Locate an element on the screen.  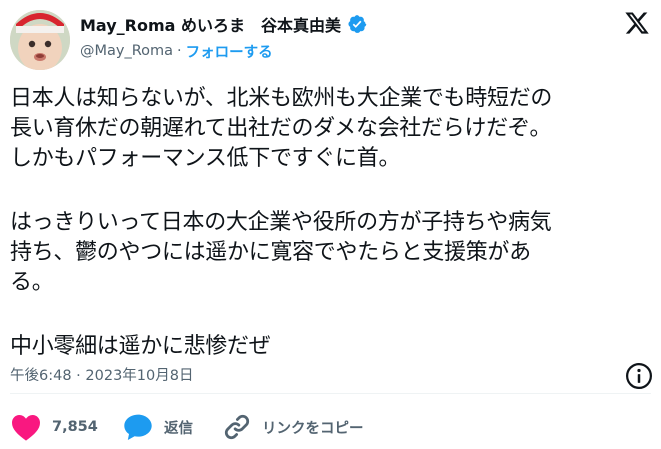
info-icon is located at coordinates (639, 376).